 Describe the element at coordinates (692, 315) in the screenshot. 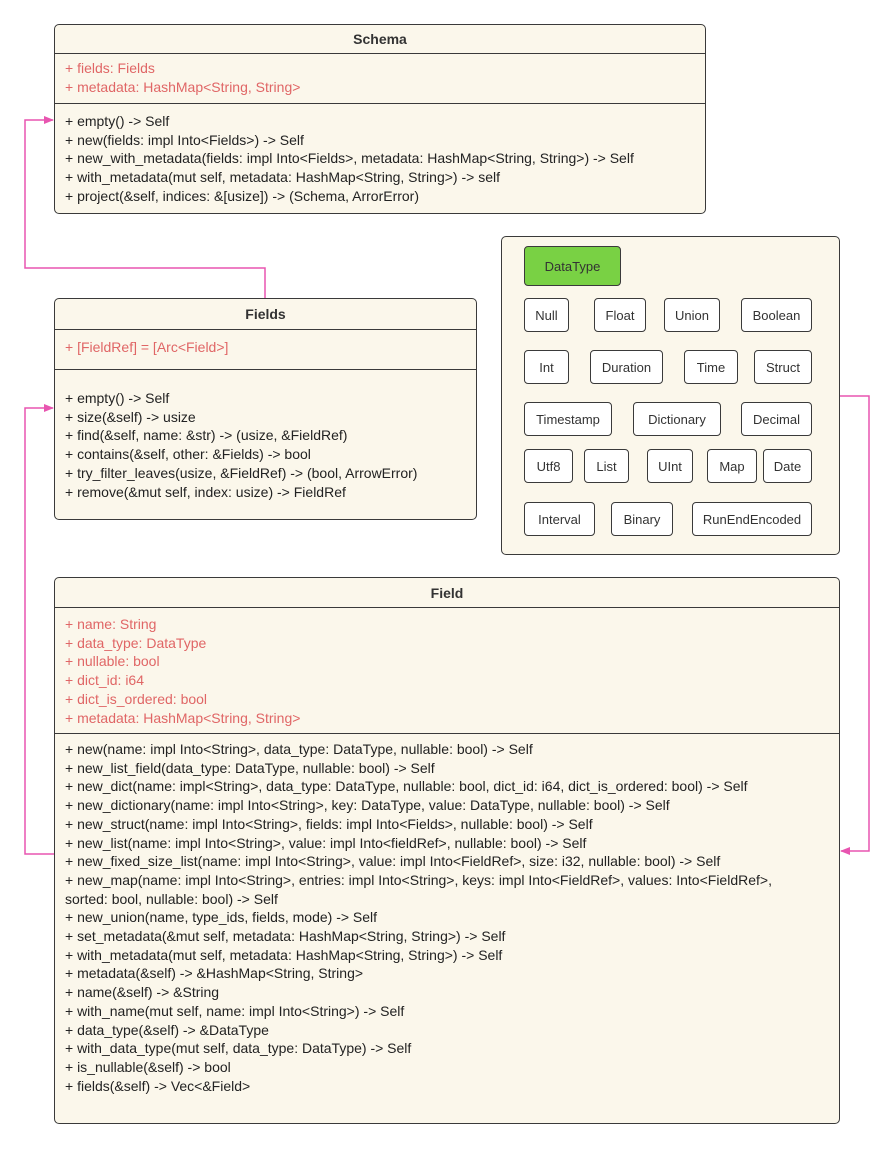

I see `datatype-union: Union` at that location.